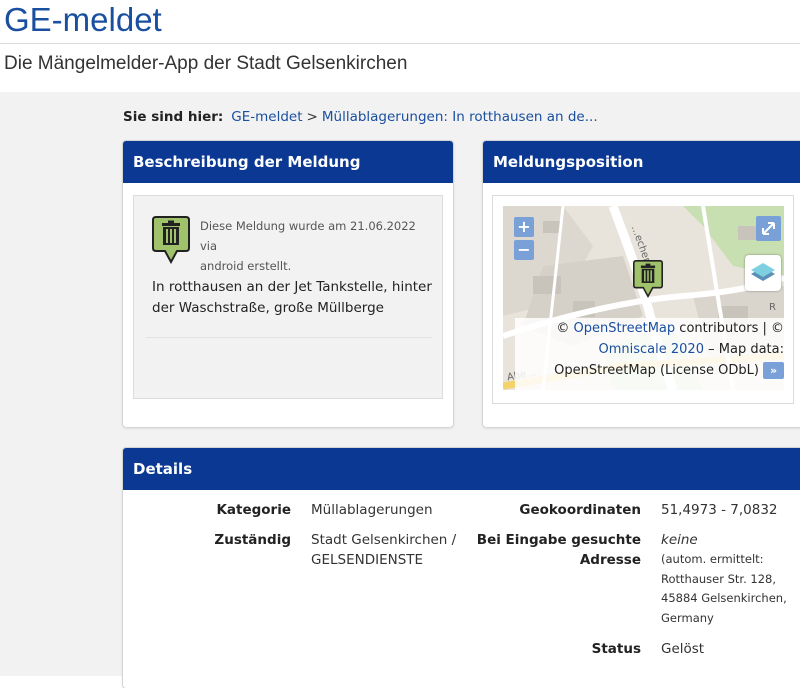 Image resolution: width=800 pixels, height=688 pixels. I want to click on auto-address-line: (autom. ermittelt:, so click(712, 559).